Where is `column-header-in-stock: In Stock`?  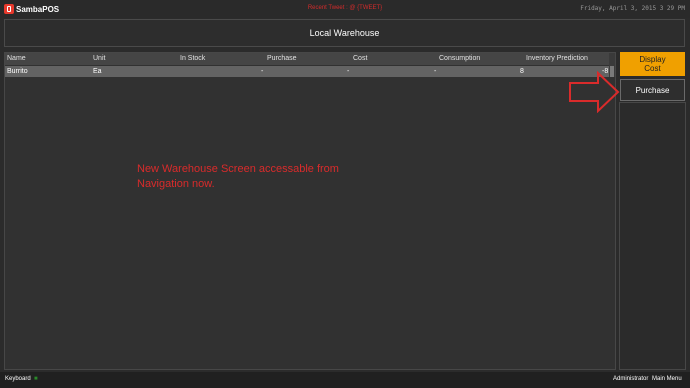 column-header-in-stock: In Stock is located at coordinates (192, 59).